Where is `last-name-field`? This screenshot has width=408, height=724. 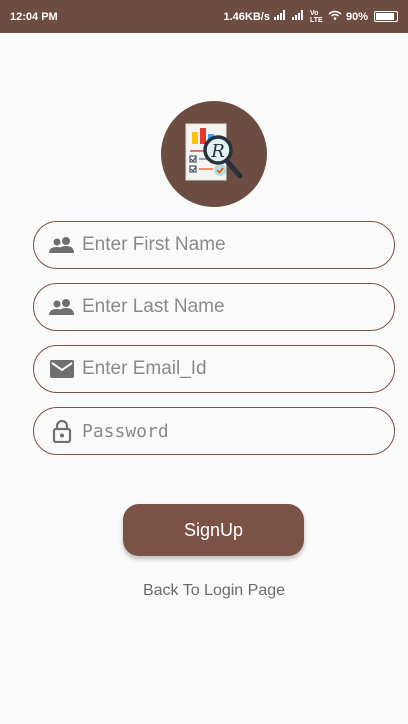
last-name-field is located at coordinates (214, 307).